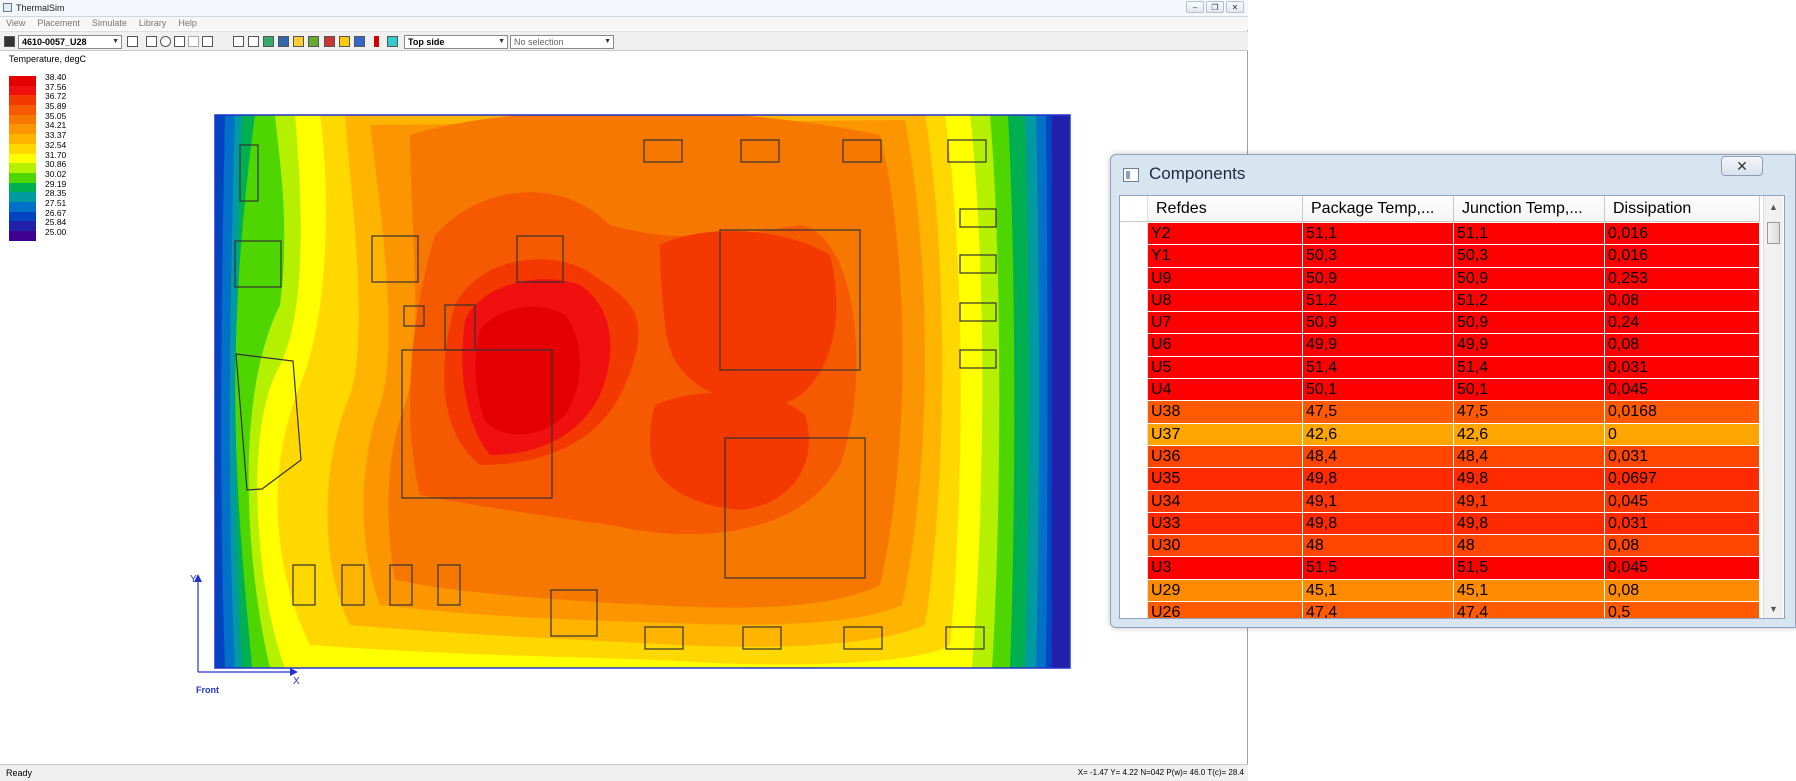 The image size is (1796, 781). Describe the element at coordinates (1378, 300) in the screenshot. I see `cell-package-temp: 51,2` at that location.